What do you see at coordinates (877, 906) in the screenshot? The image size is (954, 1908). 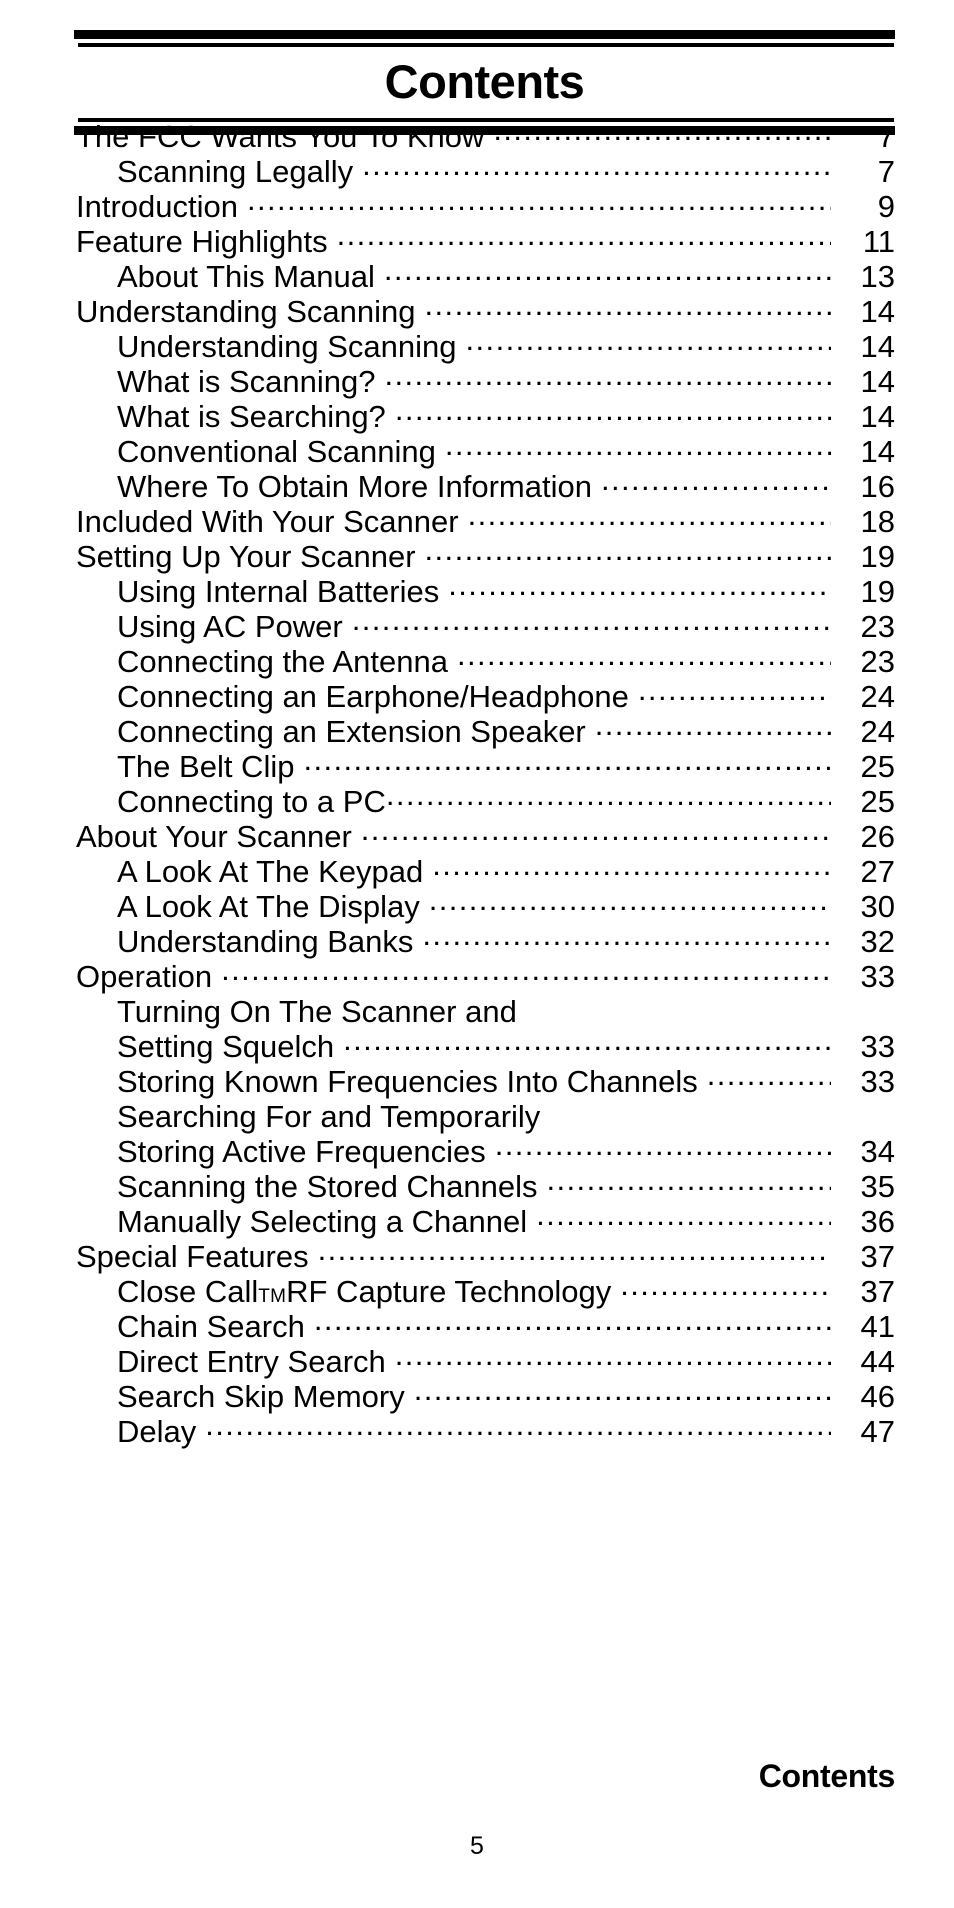 I see `toc-entry-page-number: 30` at bounding box center [877, 906].